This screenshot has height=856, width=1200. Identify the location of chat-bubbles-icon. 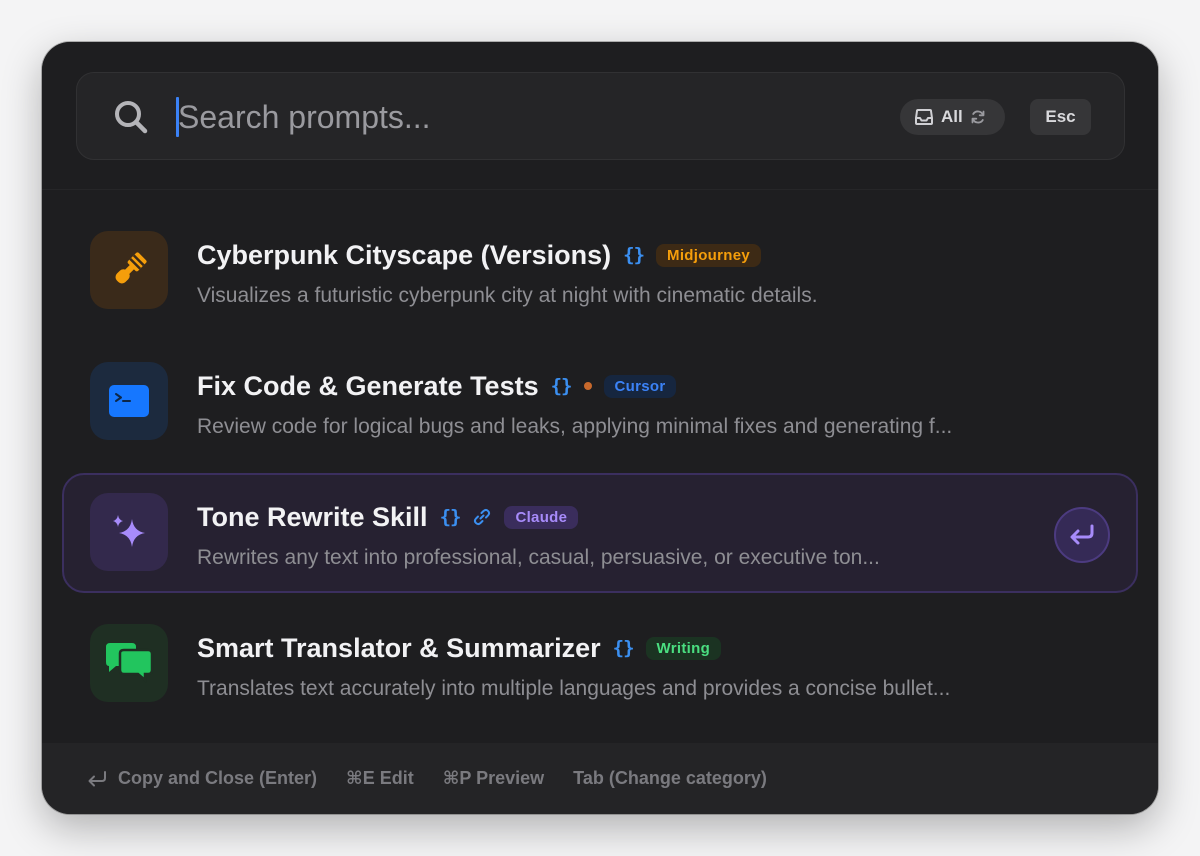
(130, 663).